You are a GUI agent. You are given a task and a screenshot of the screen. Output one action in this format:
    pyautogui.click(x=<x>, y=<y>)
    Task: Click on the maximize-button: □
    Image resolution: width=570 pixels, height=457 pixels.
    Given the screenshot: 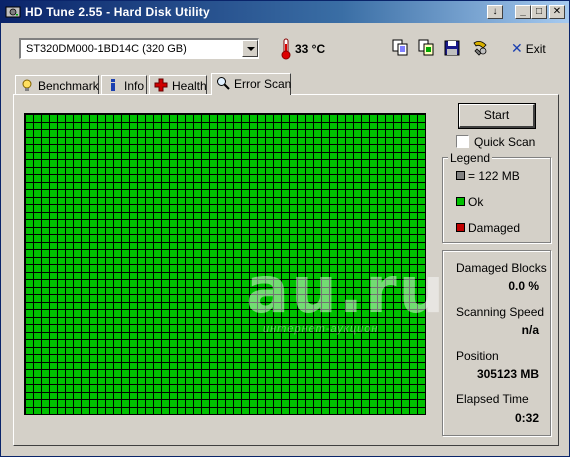 What is the action you would take?
    pyautogui.click(x=539, y=12)
    